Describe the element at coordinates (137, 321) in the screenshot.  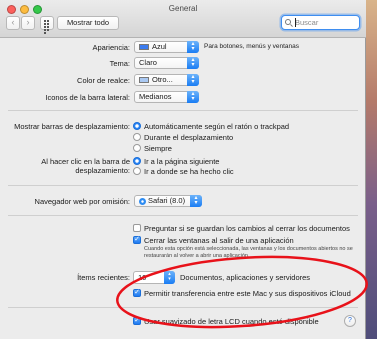
I see `lcd-smoothing-checkbox: ✓` at that location.